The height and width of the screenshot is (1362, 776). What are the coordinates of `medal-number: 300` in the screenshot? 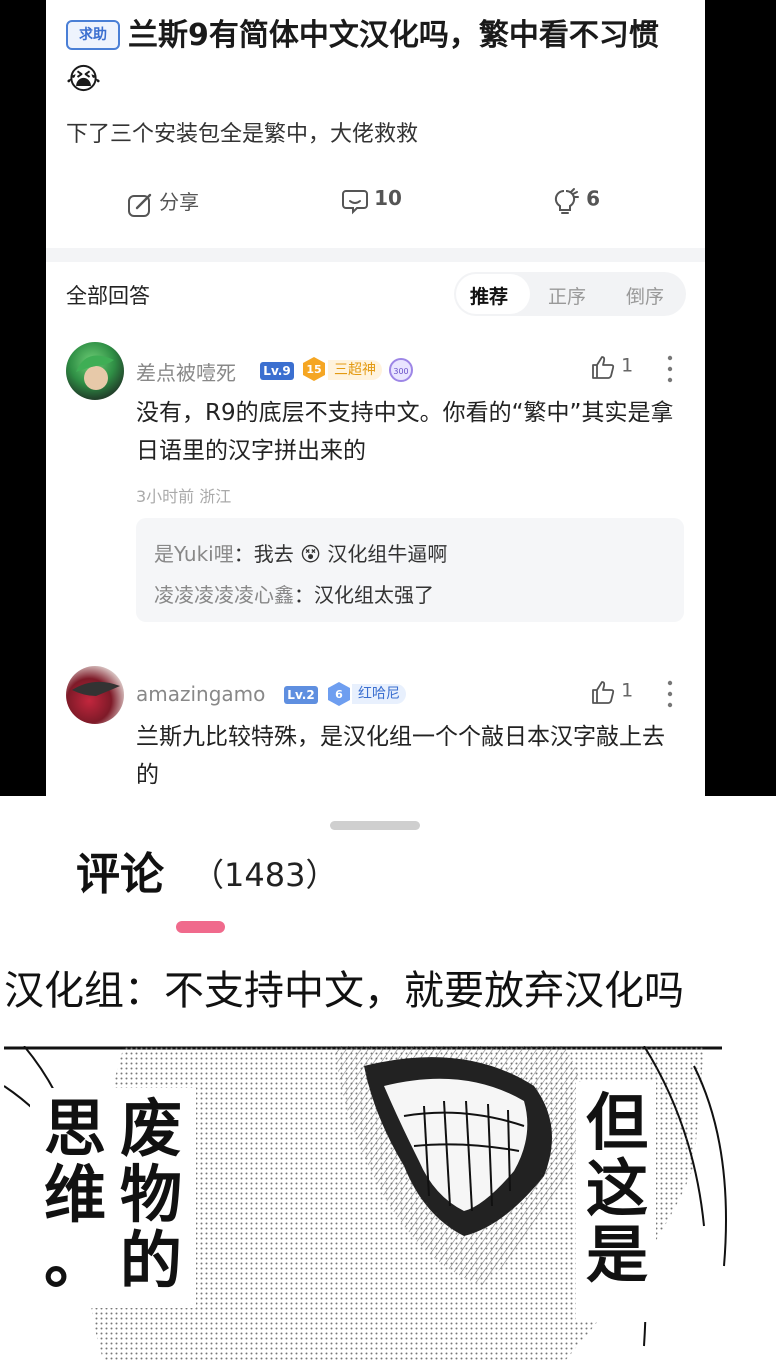 It's located at (400, 371).